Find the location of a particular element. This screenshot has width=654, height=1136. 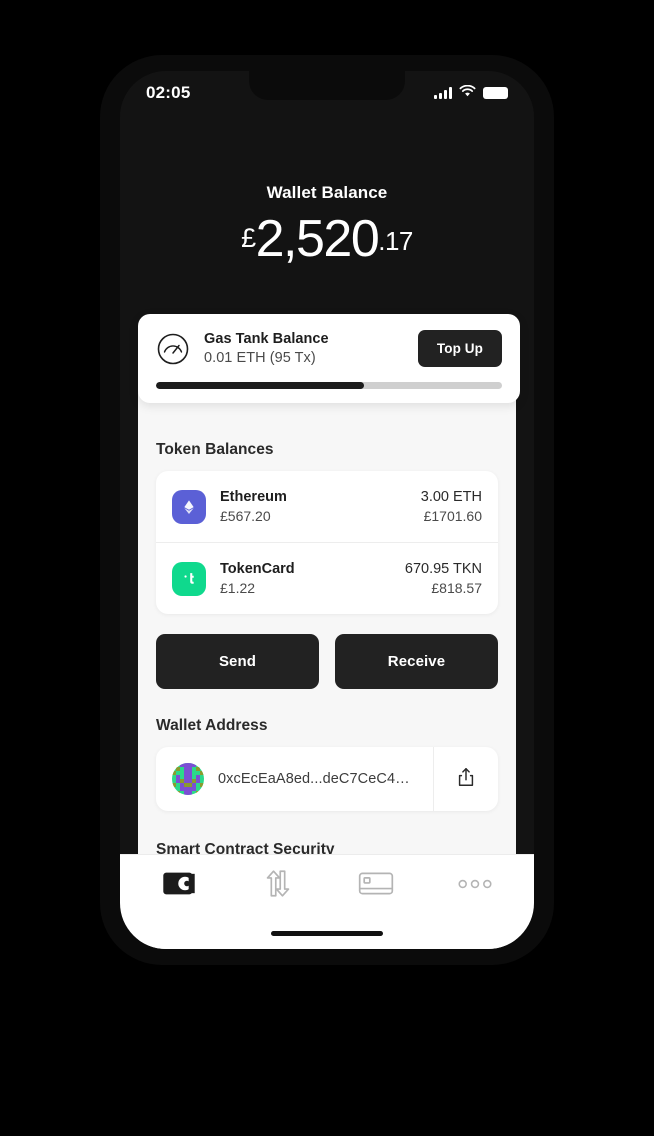

gas-tank-progress-fill is located at coordinates (260, 385).